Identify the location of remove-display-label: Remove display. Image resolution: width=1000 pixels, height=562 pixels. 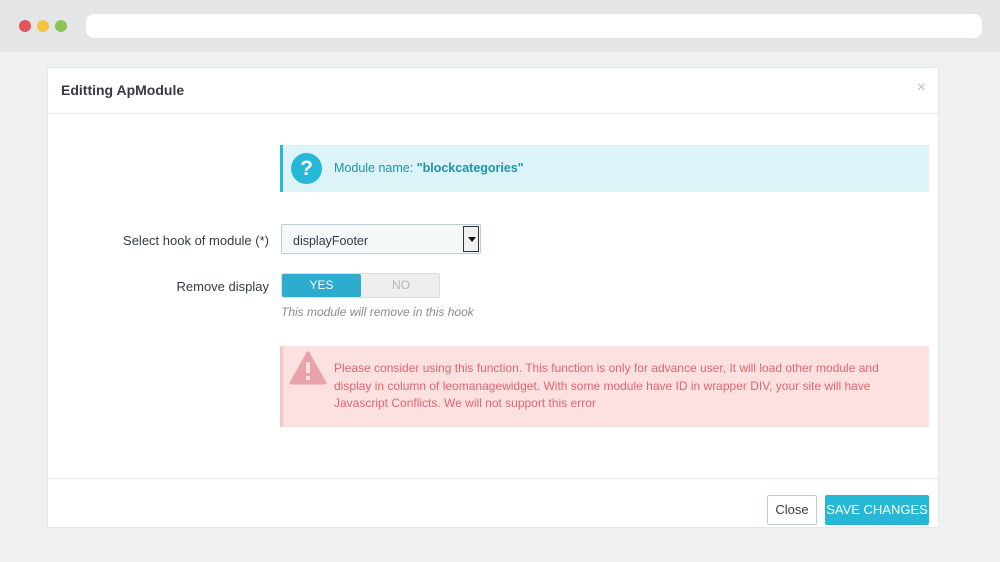
(223, 286).